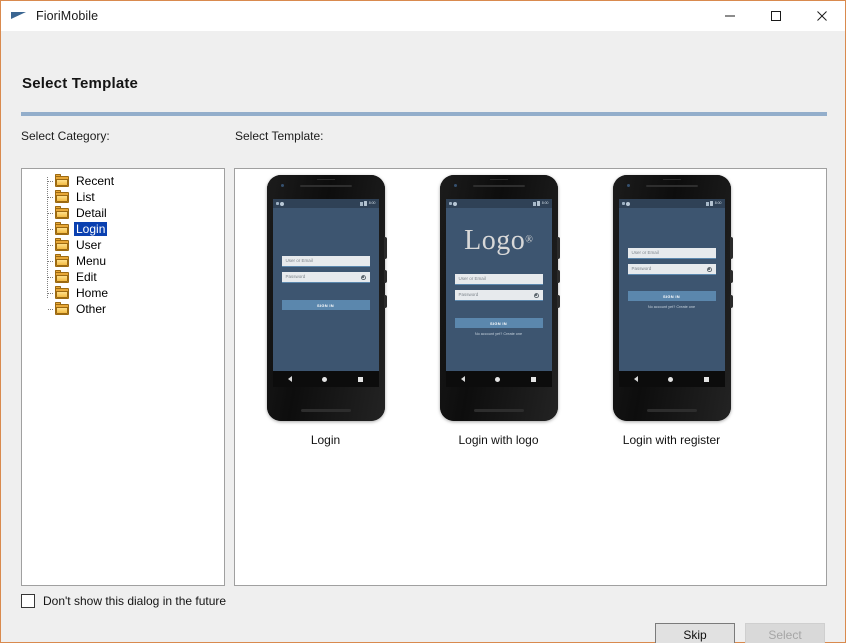 This screenshot has height=643, width=846. I want to click on phone-screen: 8:00 User or Email Password, so click(325, 285).